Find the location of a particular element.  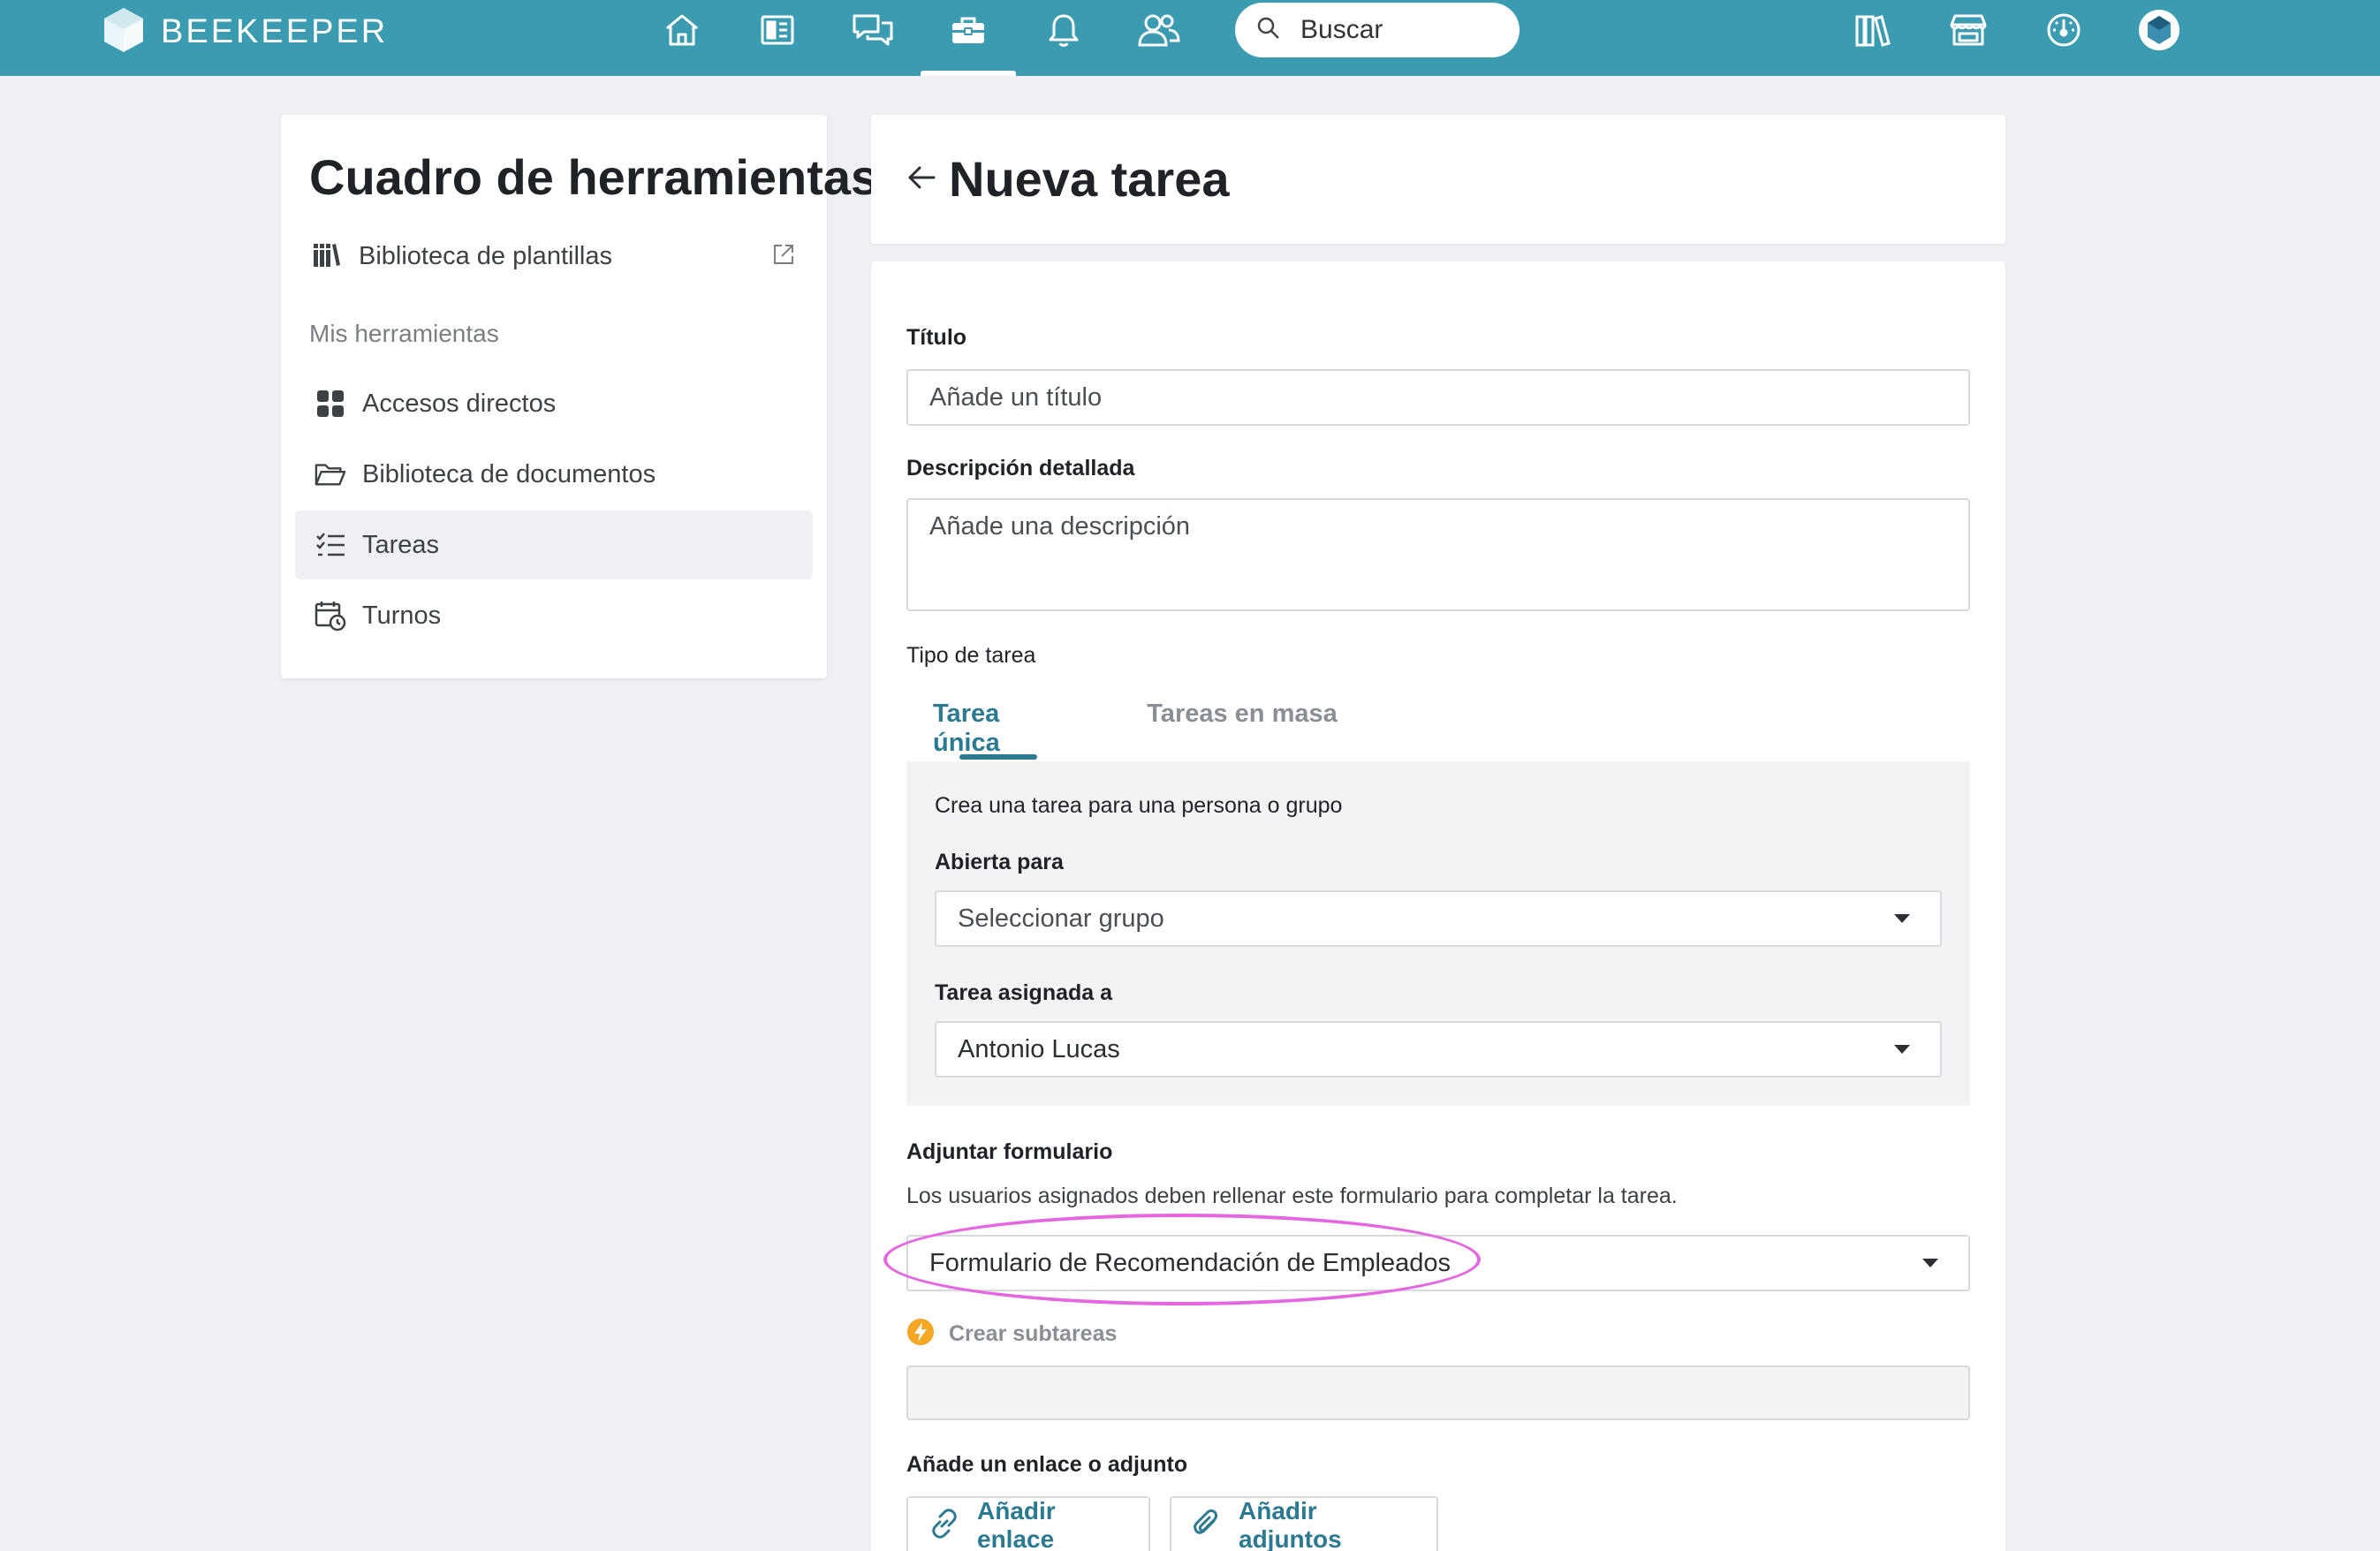

tab-bulk-tasks: Tareas en masa is located at coordinates (1242, 735).